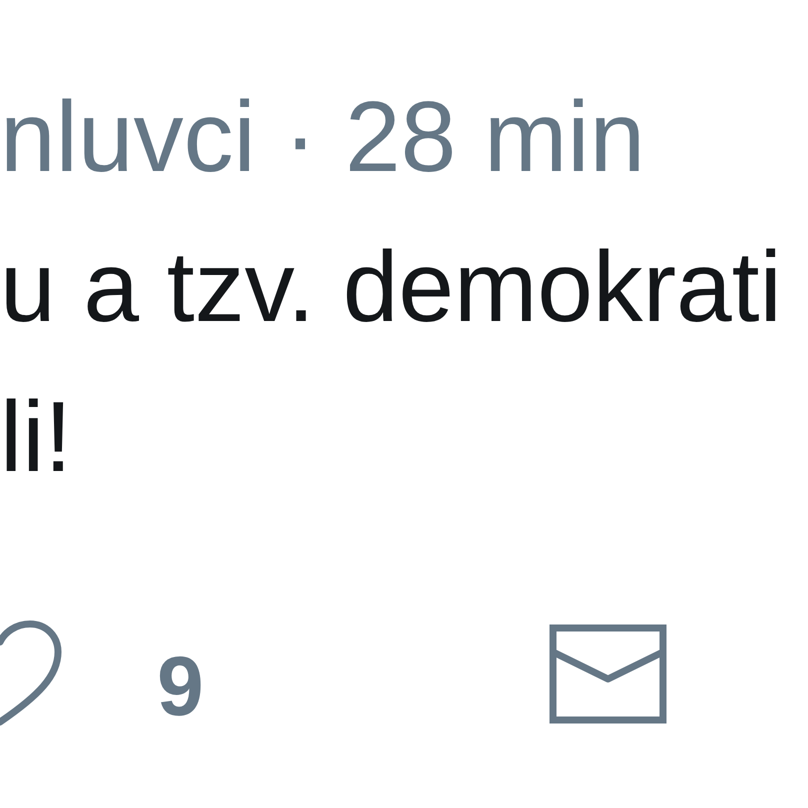 The width and height of the screenshot is (808, 808). What do you see at coordinates (607, 674) in the screenshot?
I see `envelope-icon` at bounding box center [607, 674].